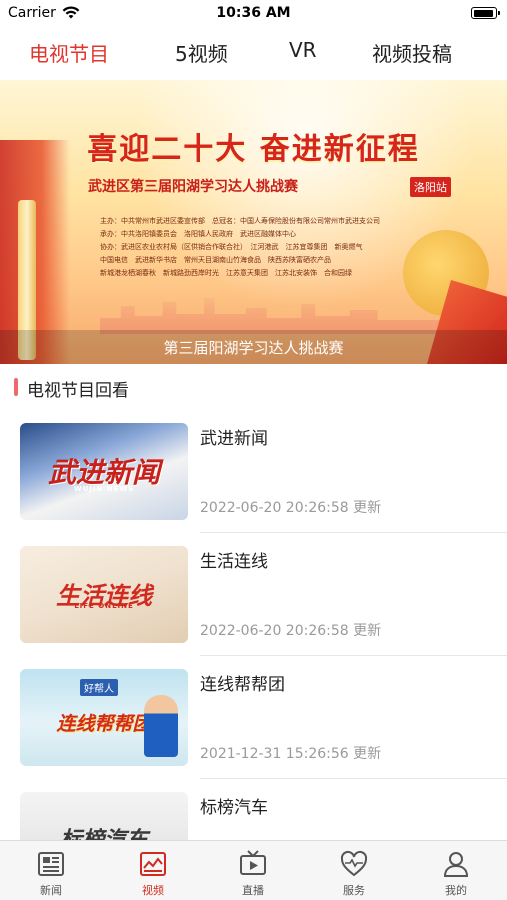 This screenshot has width=507, height=900. I want to click on program-title: 标榜汽车, so click(234, 808).